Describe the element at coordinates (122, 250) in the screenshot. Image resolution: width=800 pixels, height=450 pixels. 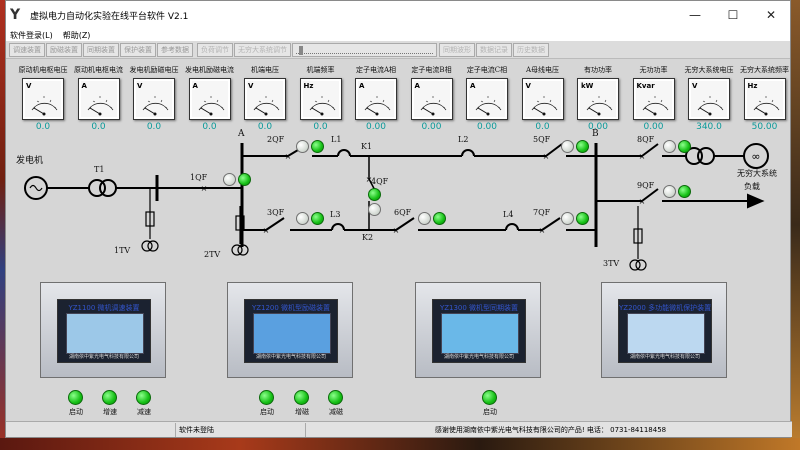
I see `tv1-label: 1TV` at that location.